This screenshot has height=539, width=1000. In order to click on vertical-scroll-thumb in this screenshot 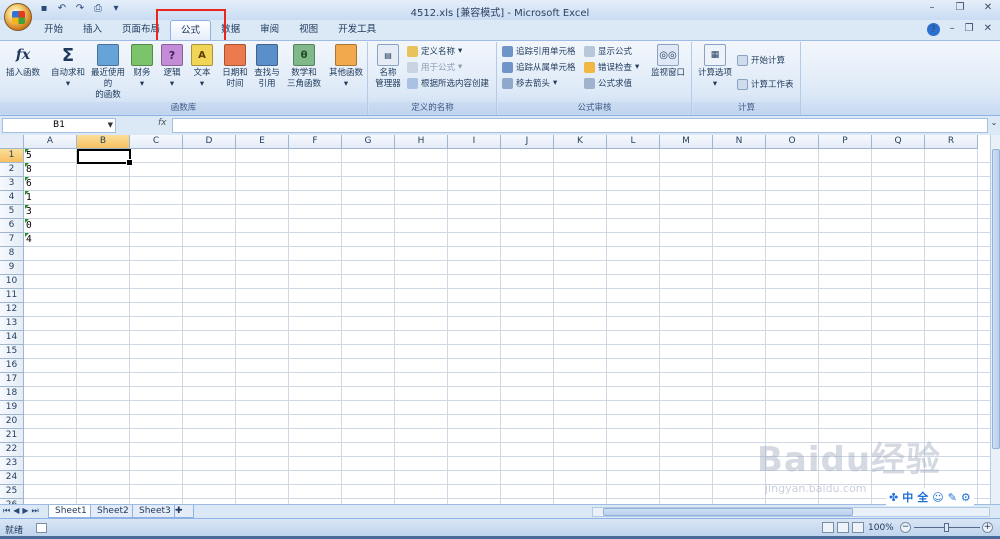, I will do `click(996, 299)`.